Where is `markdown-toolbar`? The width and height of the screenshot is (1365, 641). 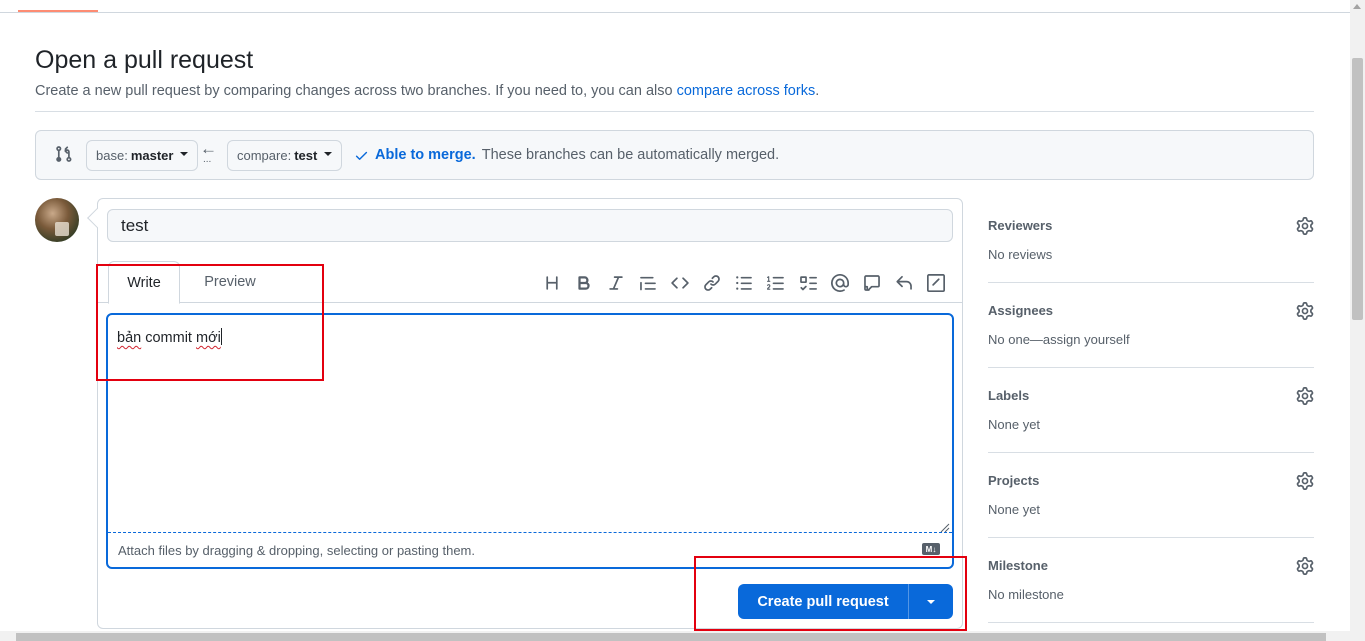 markdown-toolbar is located at coordinates (744, 283).